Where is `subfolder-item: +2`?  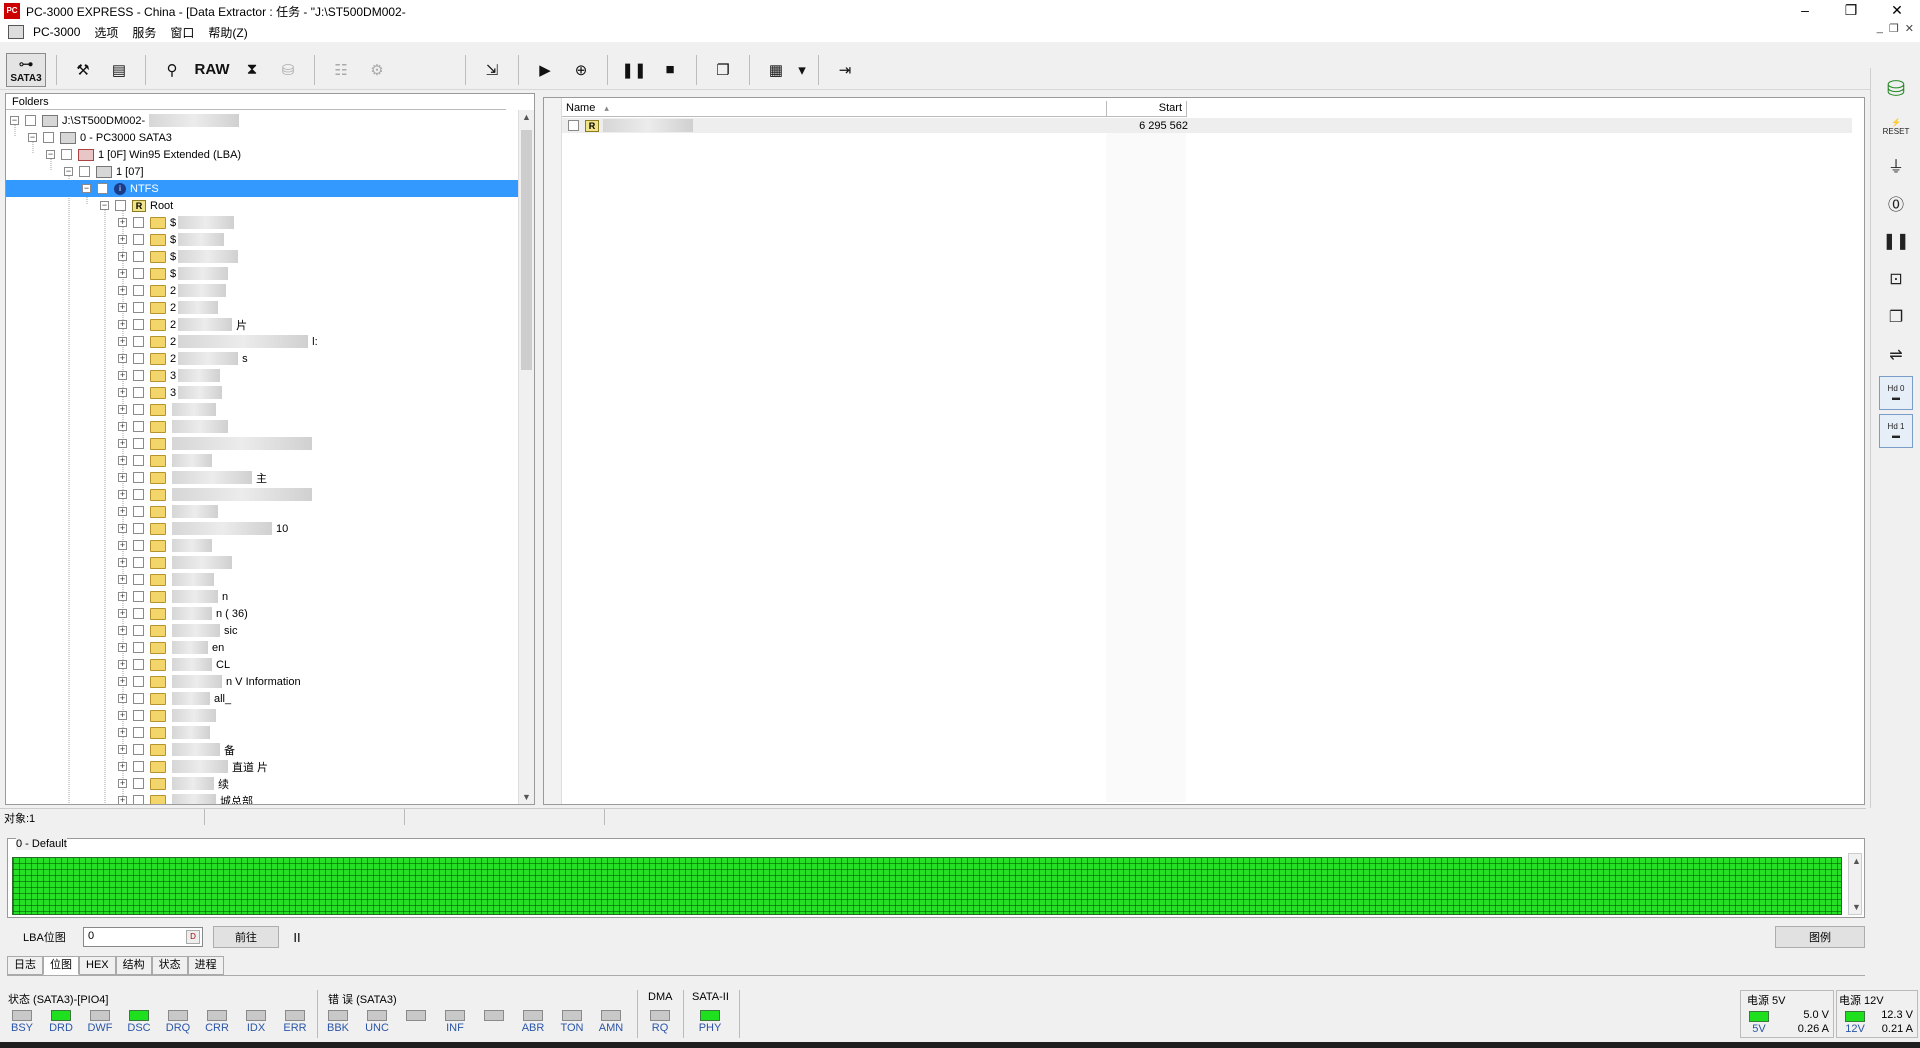
subfolder-item: +2 is located at coordinates (168, 307).